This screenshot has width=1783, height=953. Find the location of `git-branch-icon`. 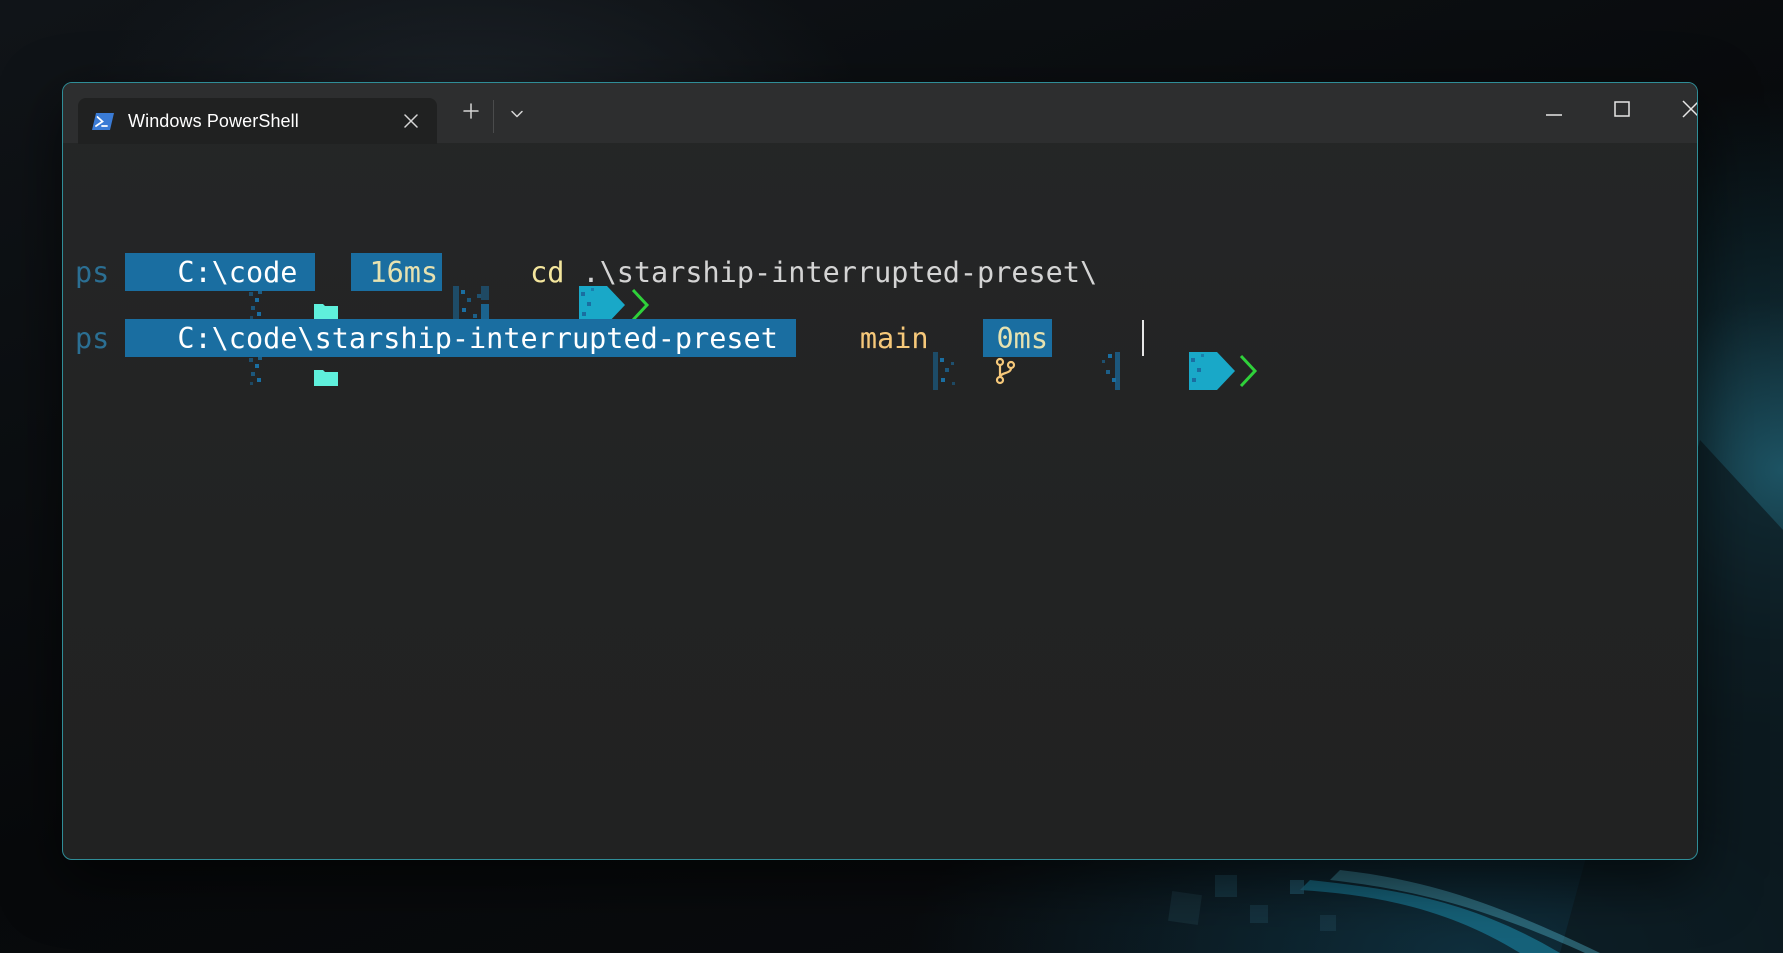

git-branch-icon is located at coordinates (919, 354).